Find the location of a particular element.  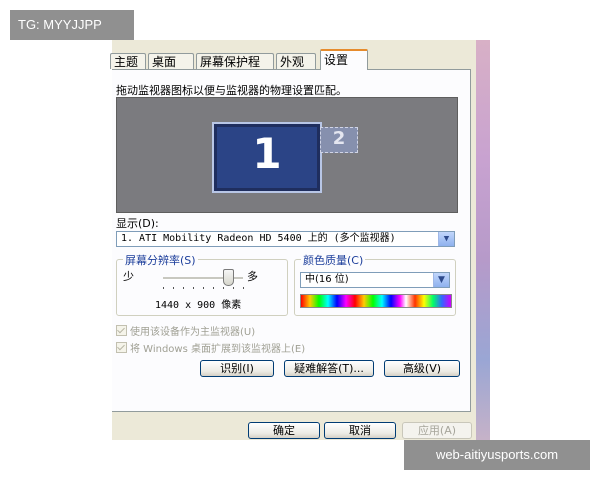

instruction-text: 拖动监视器图标以便与监视器的物理设置匹配。 is located at coordinates (231, 90).